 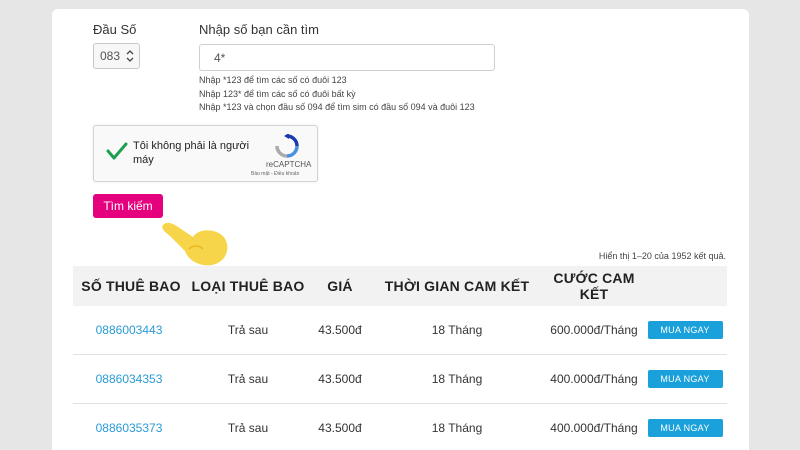 I want to click on phone-number-link: 0886034353, so click(x=129, y=379).